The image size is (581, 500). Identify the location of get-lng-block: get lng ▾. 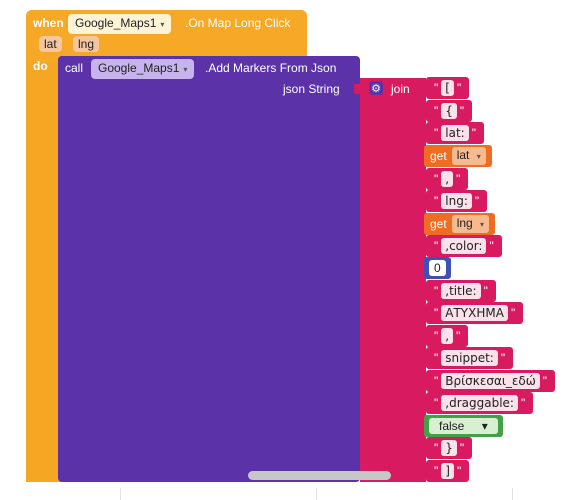
(460, 224).